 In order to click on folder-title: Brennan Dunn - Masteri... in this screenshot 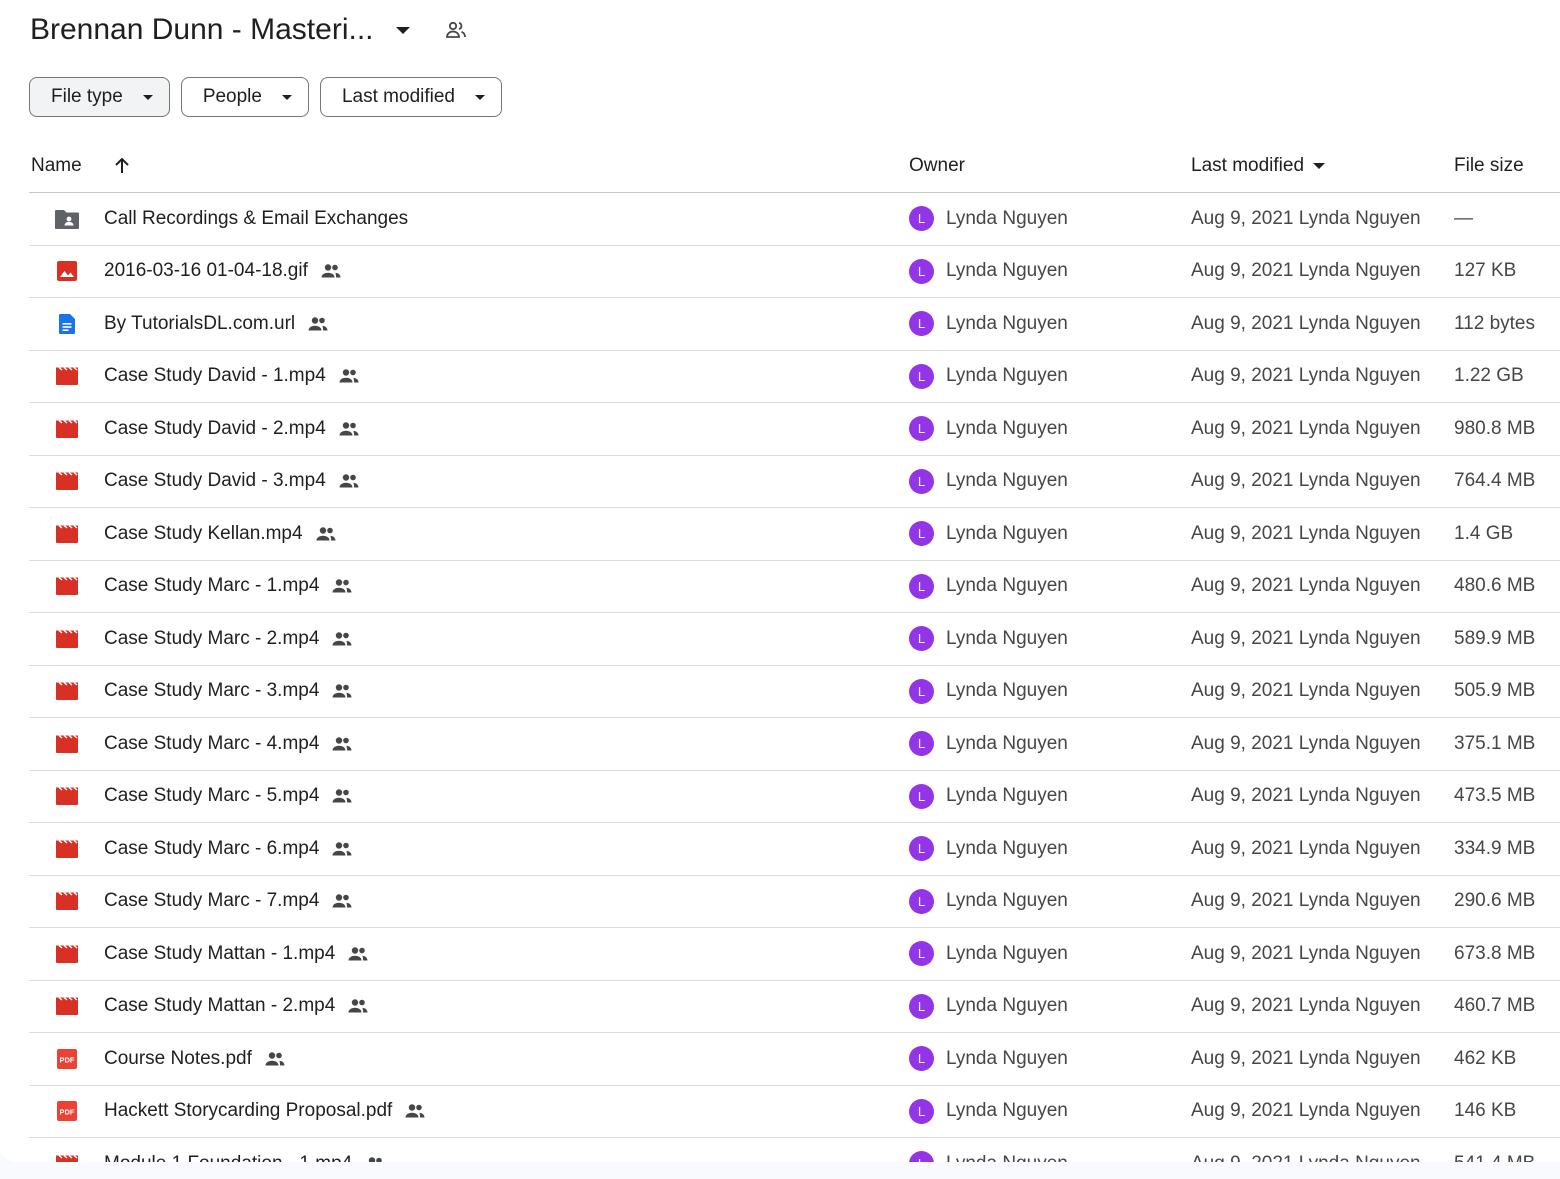, I will do `click(202, 30)`.